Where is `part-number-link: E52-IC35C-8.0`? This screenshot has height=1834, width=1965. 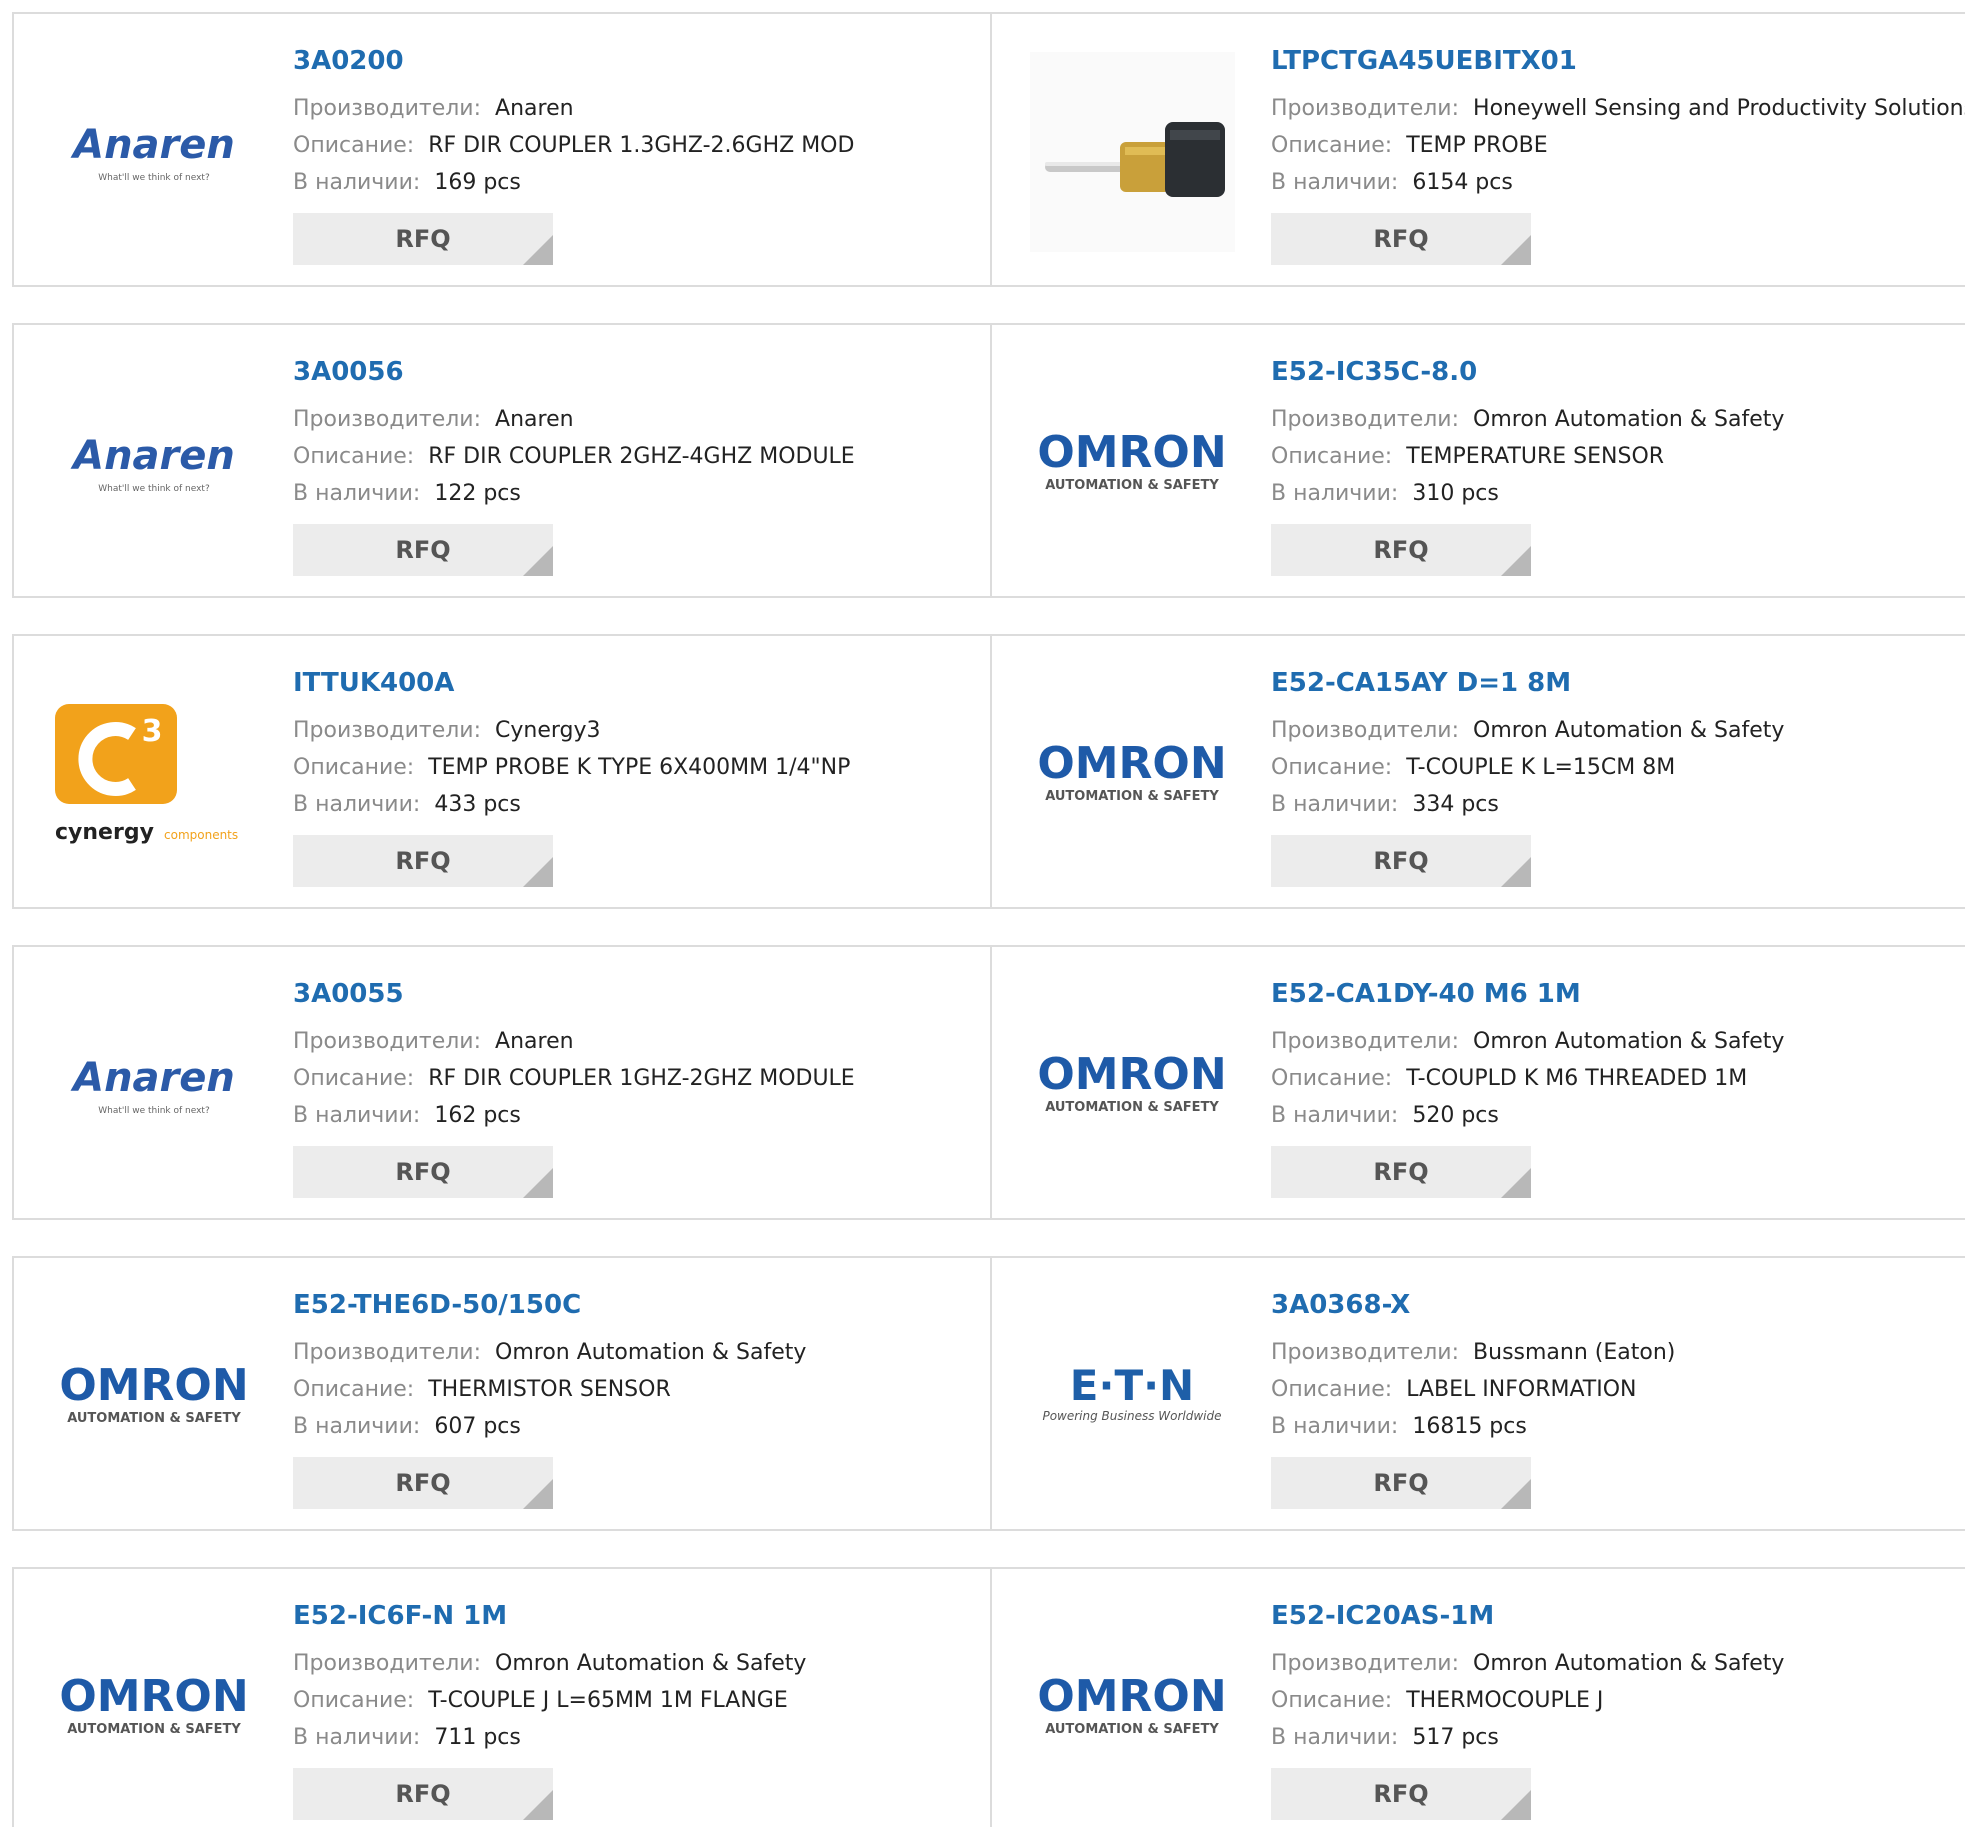
part-number-link: E52-IC35C-8.0 is located at coordinates (1618, 372).